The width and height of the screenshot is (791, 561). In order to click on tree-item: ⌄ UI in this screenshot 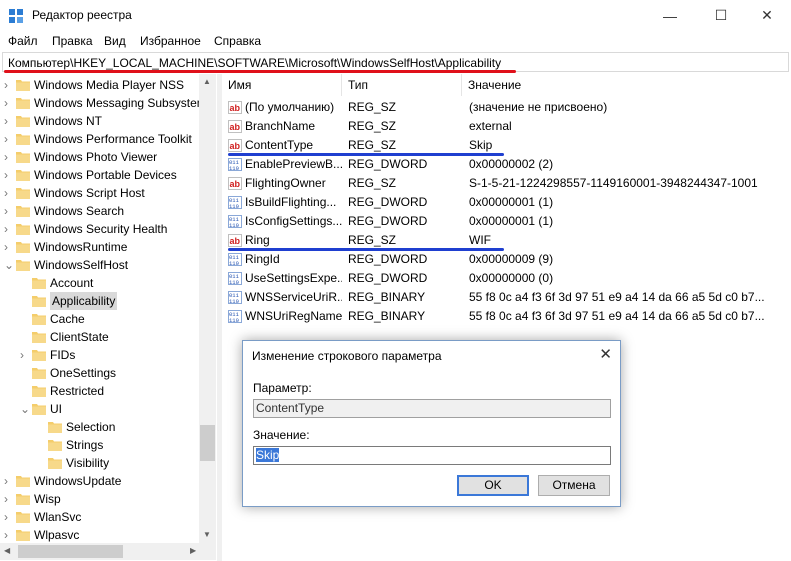, I will do `click(99, 409)`.